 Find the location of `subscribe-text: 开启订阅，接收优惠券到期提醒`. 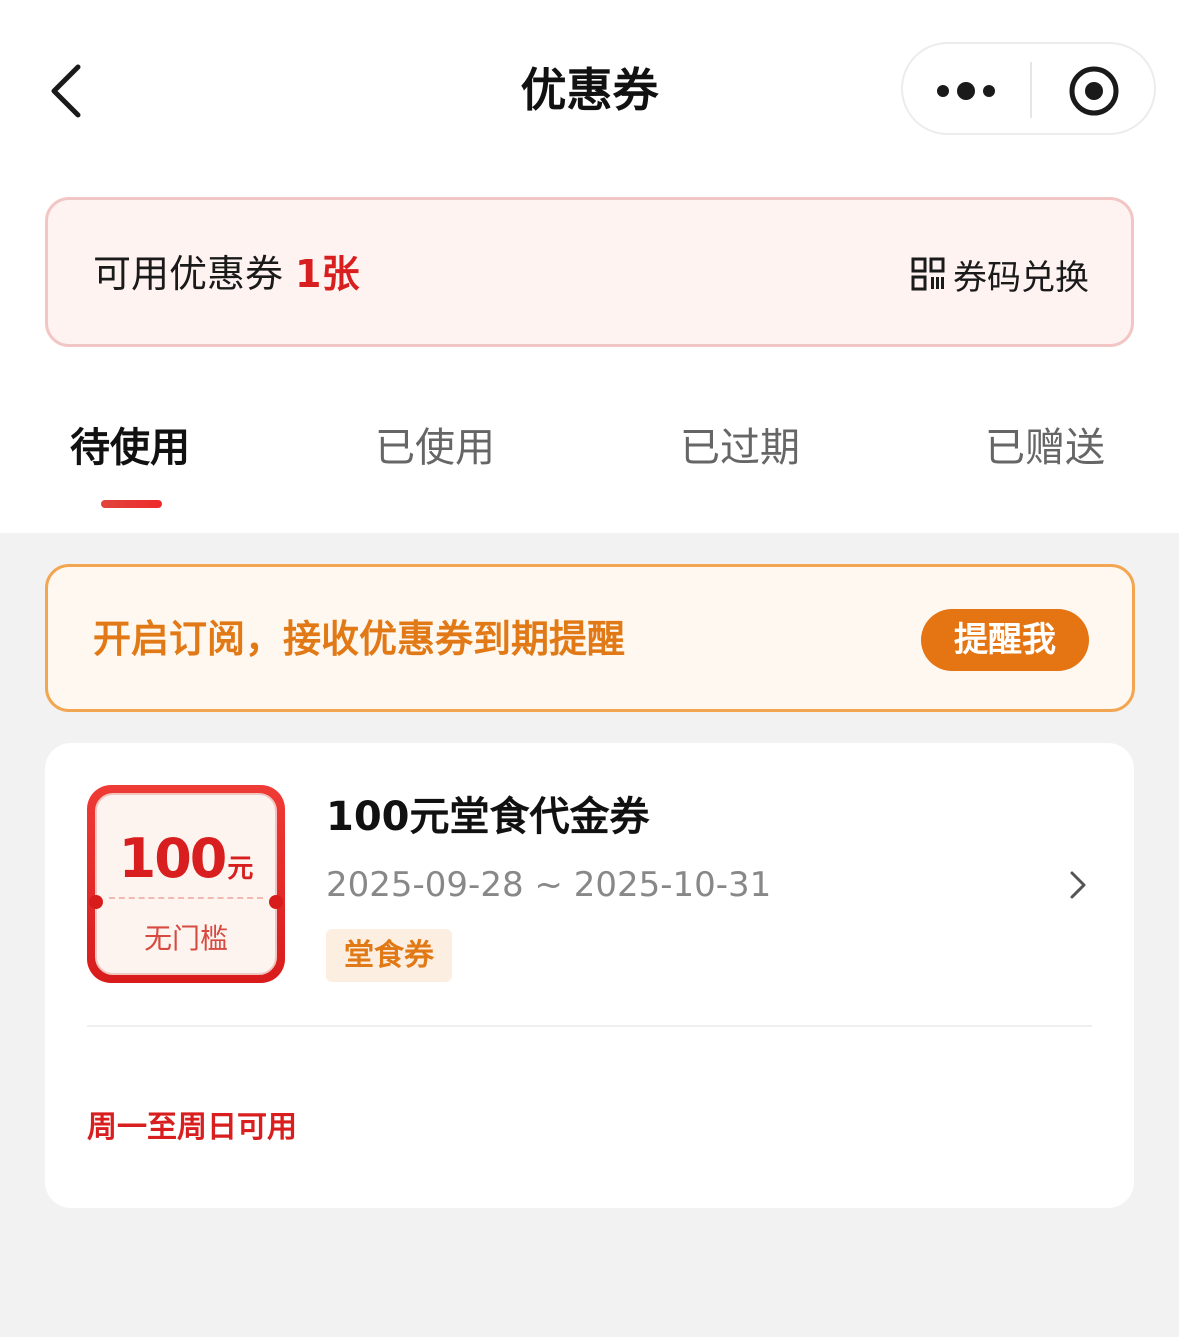

subscribe-text: 开启订阅，接收优惠券到期提醒 is located at coordinates (359, 639).